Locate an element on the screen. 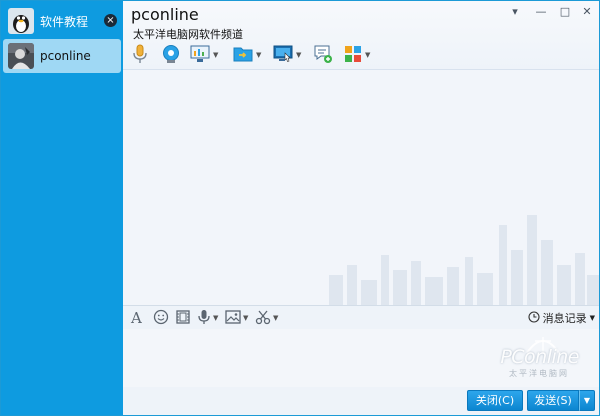 The width and height of the screenshot is (600, 416). emoji-button is located at coordinates (161, 318).